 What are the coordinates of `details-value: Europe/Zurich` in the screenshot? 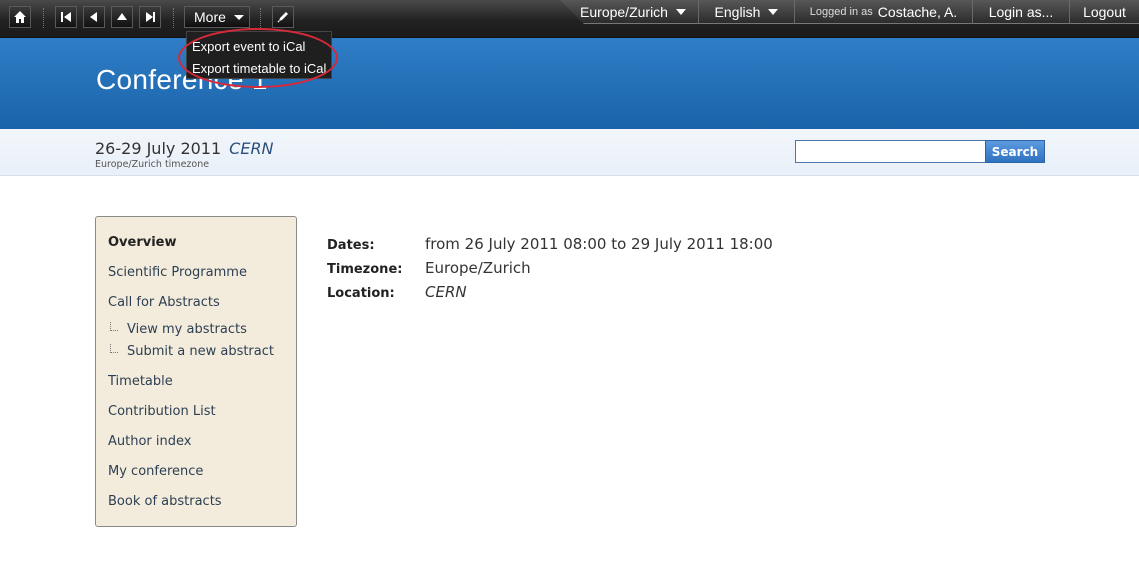 It's located at (478, 268).